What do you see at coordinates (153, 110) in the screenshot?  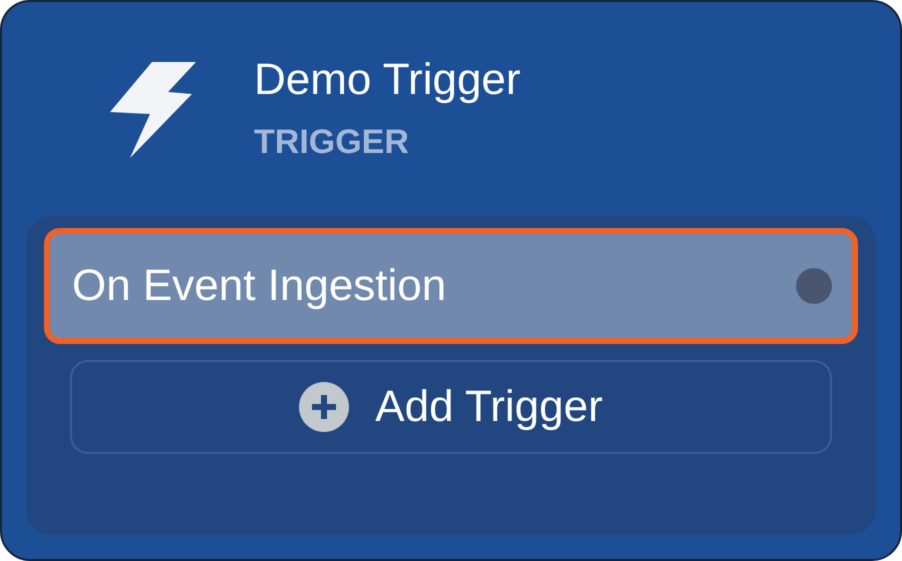 I see `lightning-icon` at bounding box center [153, 110].